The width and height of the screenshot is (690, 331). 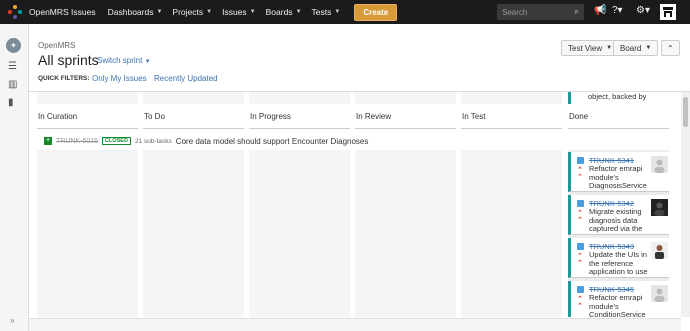 What do you see at coordinates (11, 102) in the screenshot?
I see `reports-icon: ▮` at bounding box center [11, 102].